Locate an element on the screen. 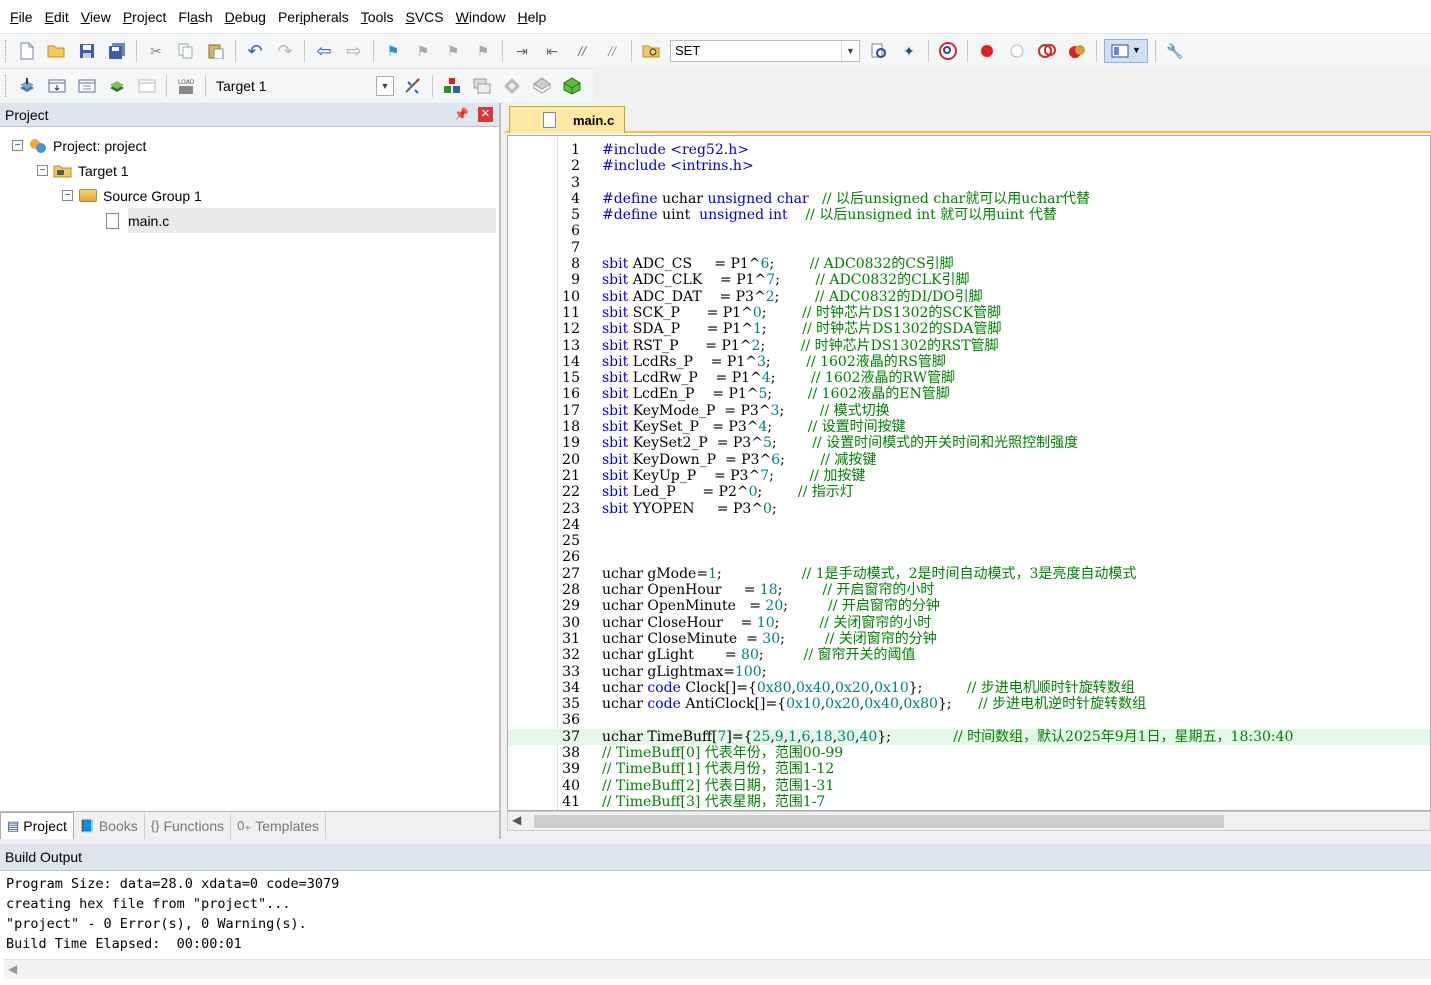  uncomment-icon: // is located at coordinates (612, 51).